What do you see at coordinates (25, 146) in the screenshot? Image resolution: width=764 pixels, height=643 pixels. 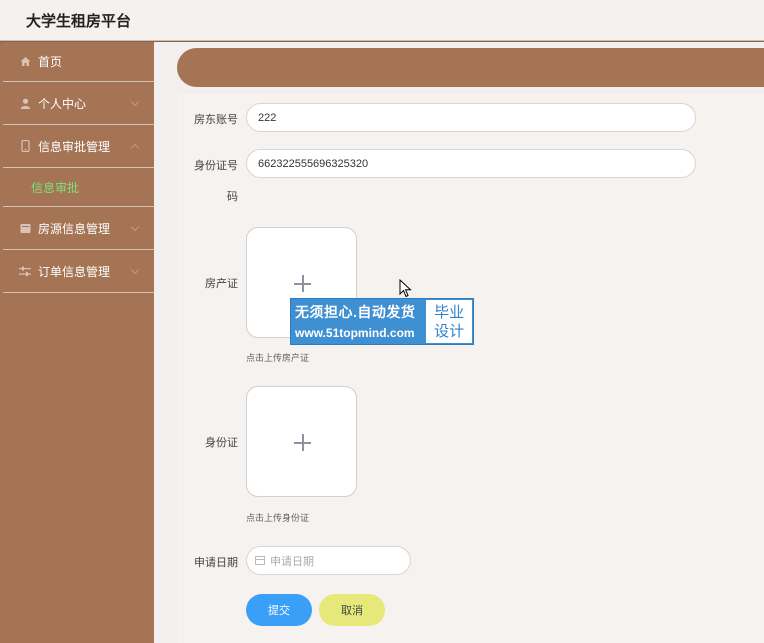 I see `phone-icon` at bounding box center [25, 146].